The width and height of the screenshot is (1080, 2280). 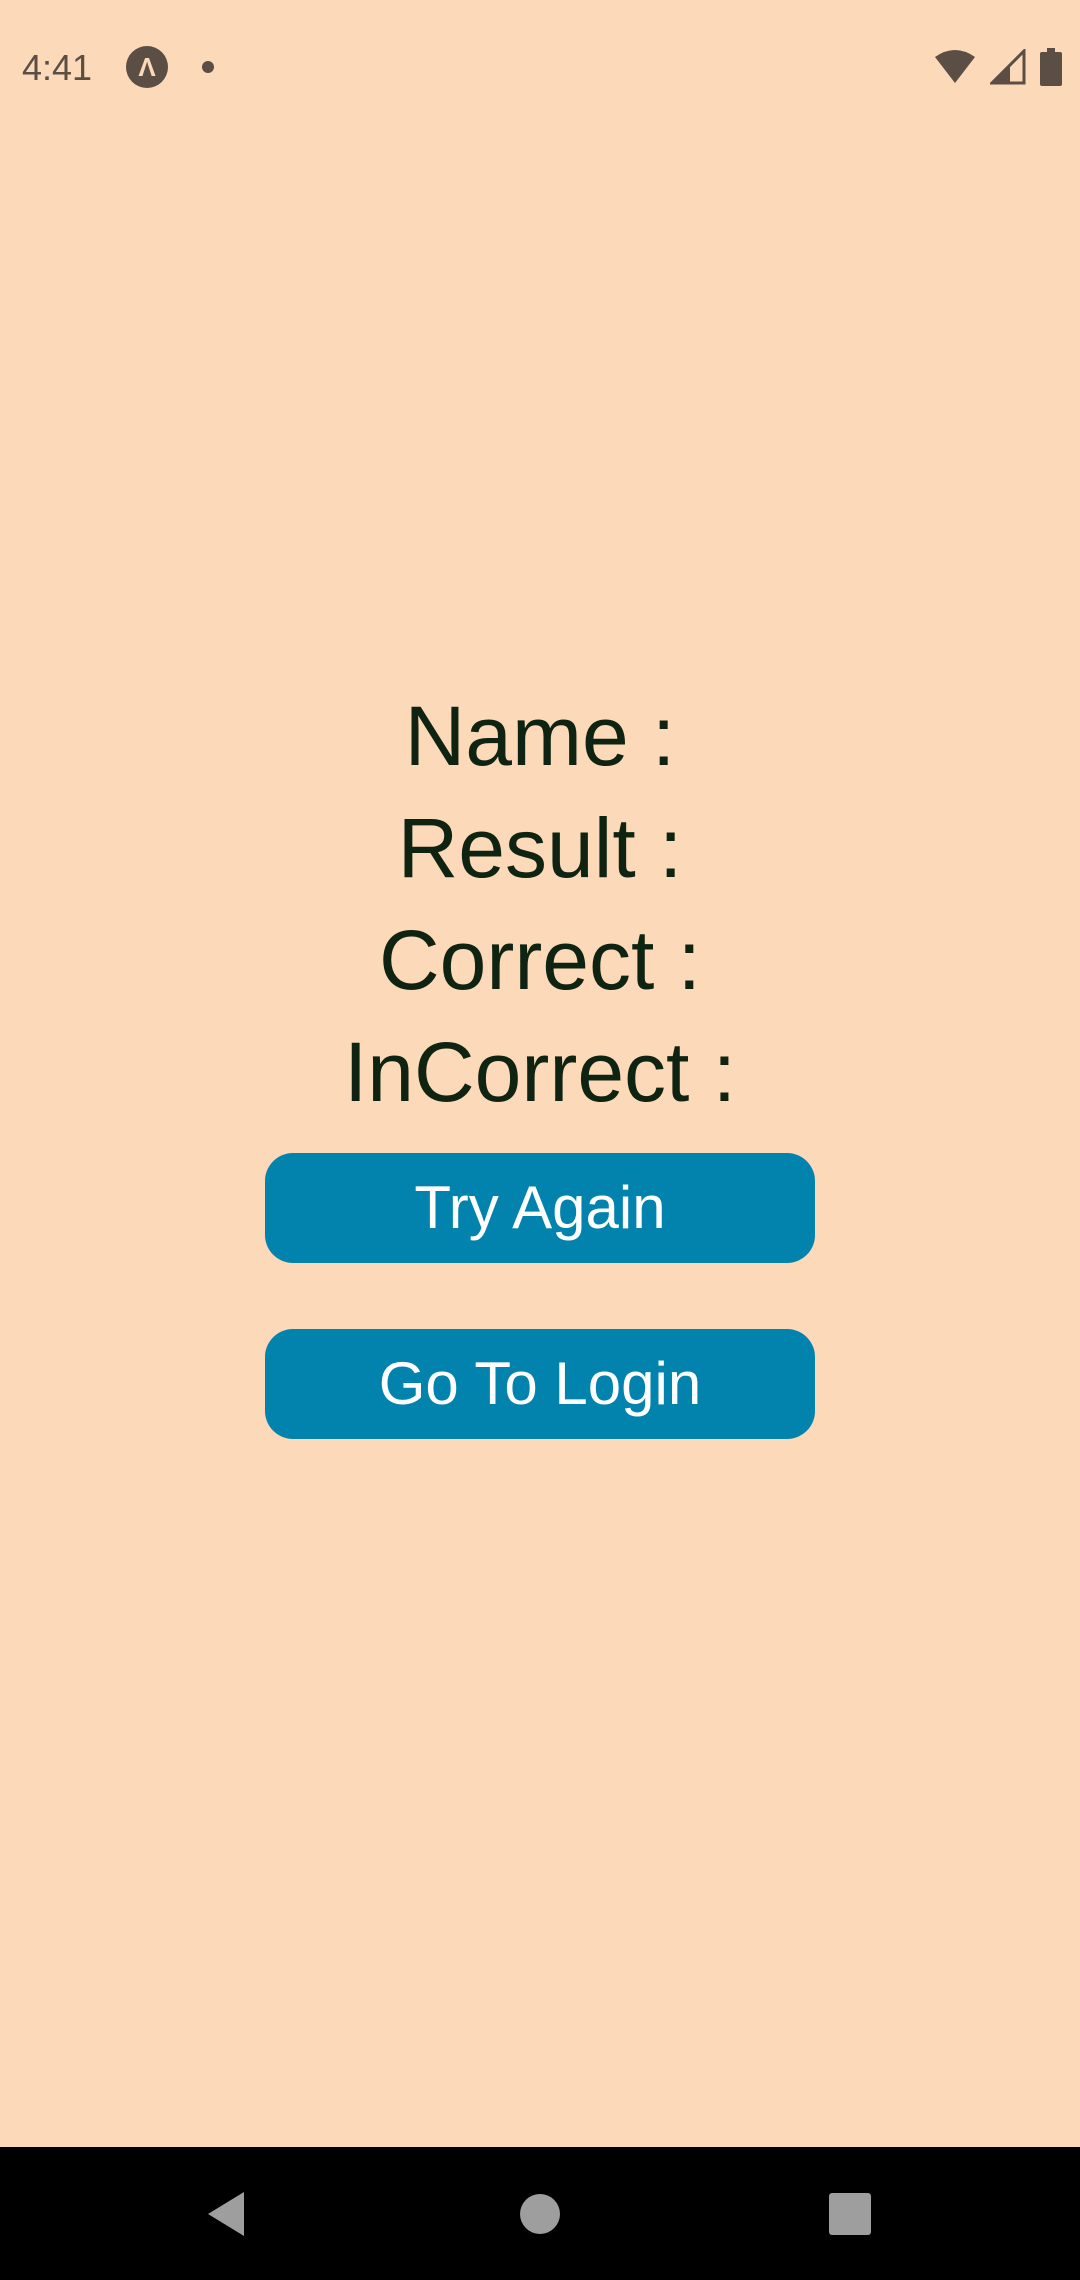 I want to click on try-again-button: Try Again, so click(x=540, y=1208).